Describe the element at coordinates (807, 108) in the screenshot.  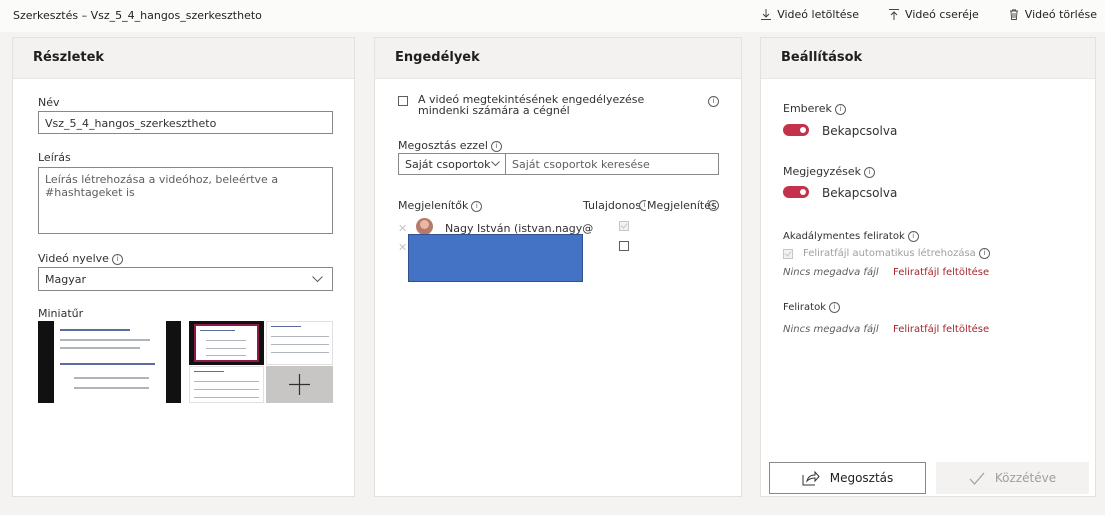
I see `people-label-text: Emberek` at that location.